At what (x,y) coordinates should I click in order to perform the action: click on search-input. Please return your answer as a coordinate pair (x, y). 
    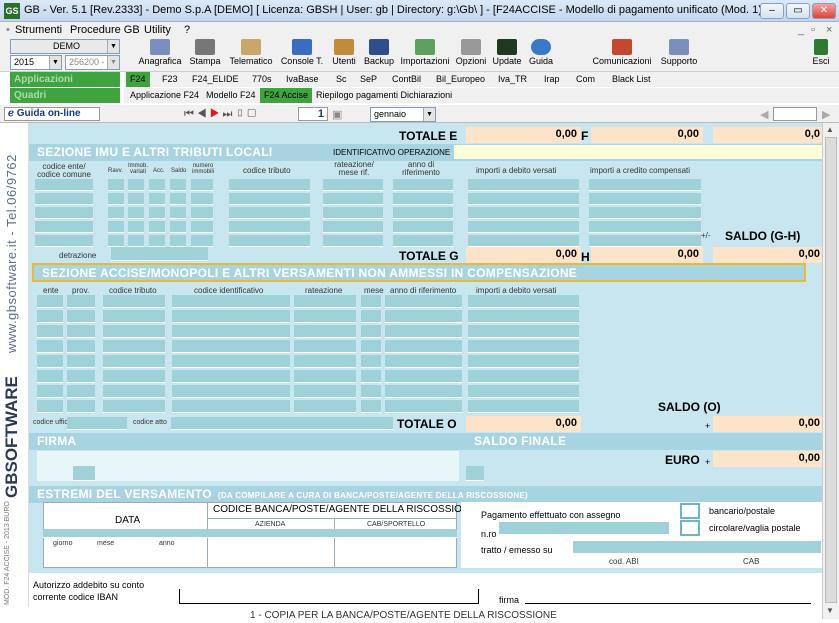
    Looking at the image, I should click on (795, 114).